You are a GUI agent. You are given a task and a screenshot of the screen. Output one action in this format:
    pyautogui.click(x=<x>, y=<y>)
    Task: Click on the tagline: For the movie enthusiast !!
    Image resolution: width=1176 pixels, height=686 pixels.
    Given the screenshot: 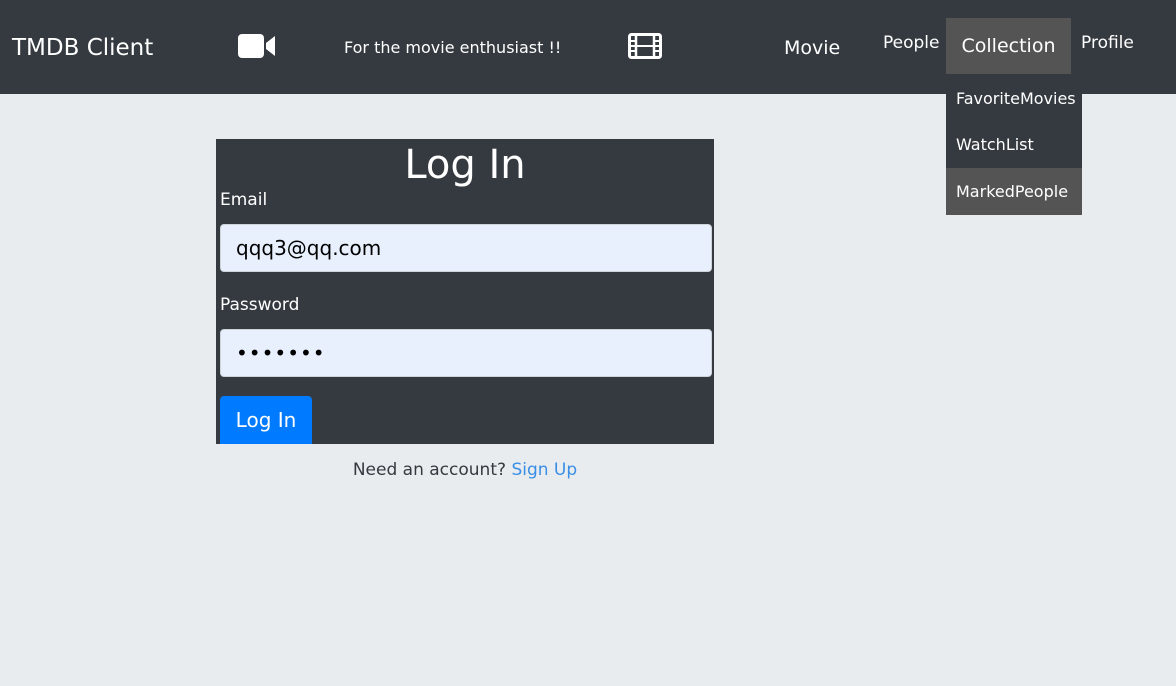 What is the action you would take?
    pyautogui.click(x=453, y=47)
    